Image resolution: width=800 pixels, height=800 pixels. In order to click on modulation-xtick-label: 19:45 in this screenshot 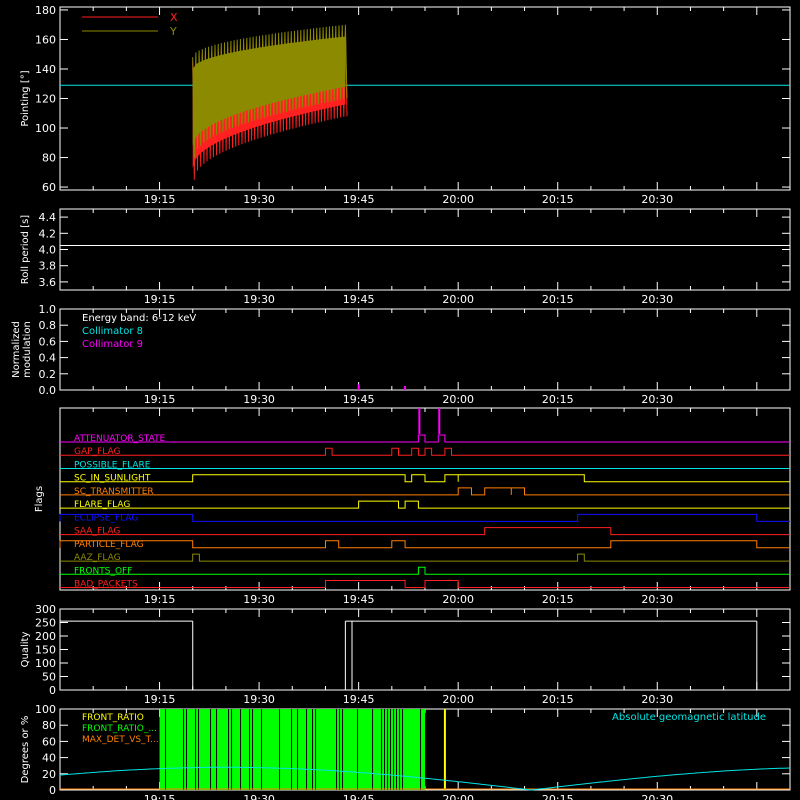, I will do `click(359, 399)`.